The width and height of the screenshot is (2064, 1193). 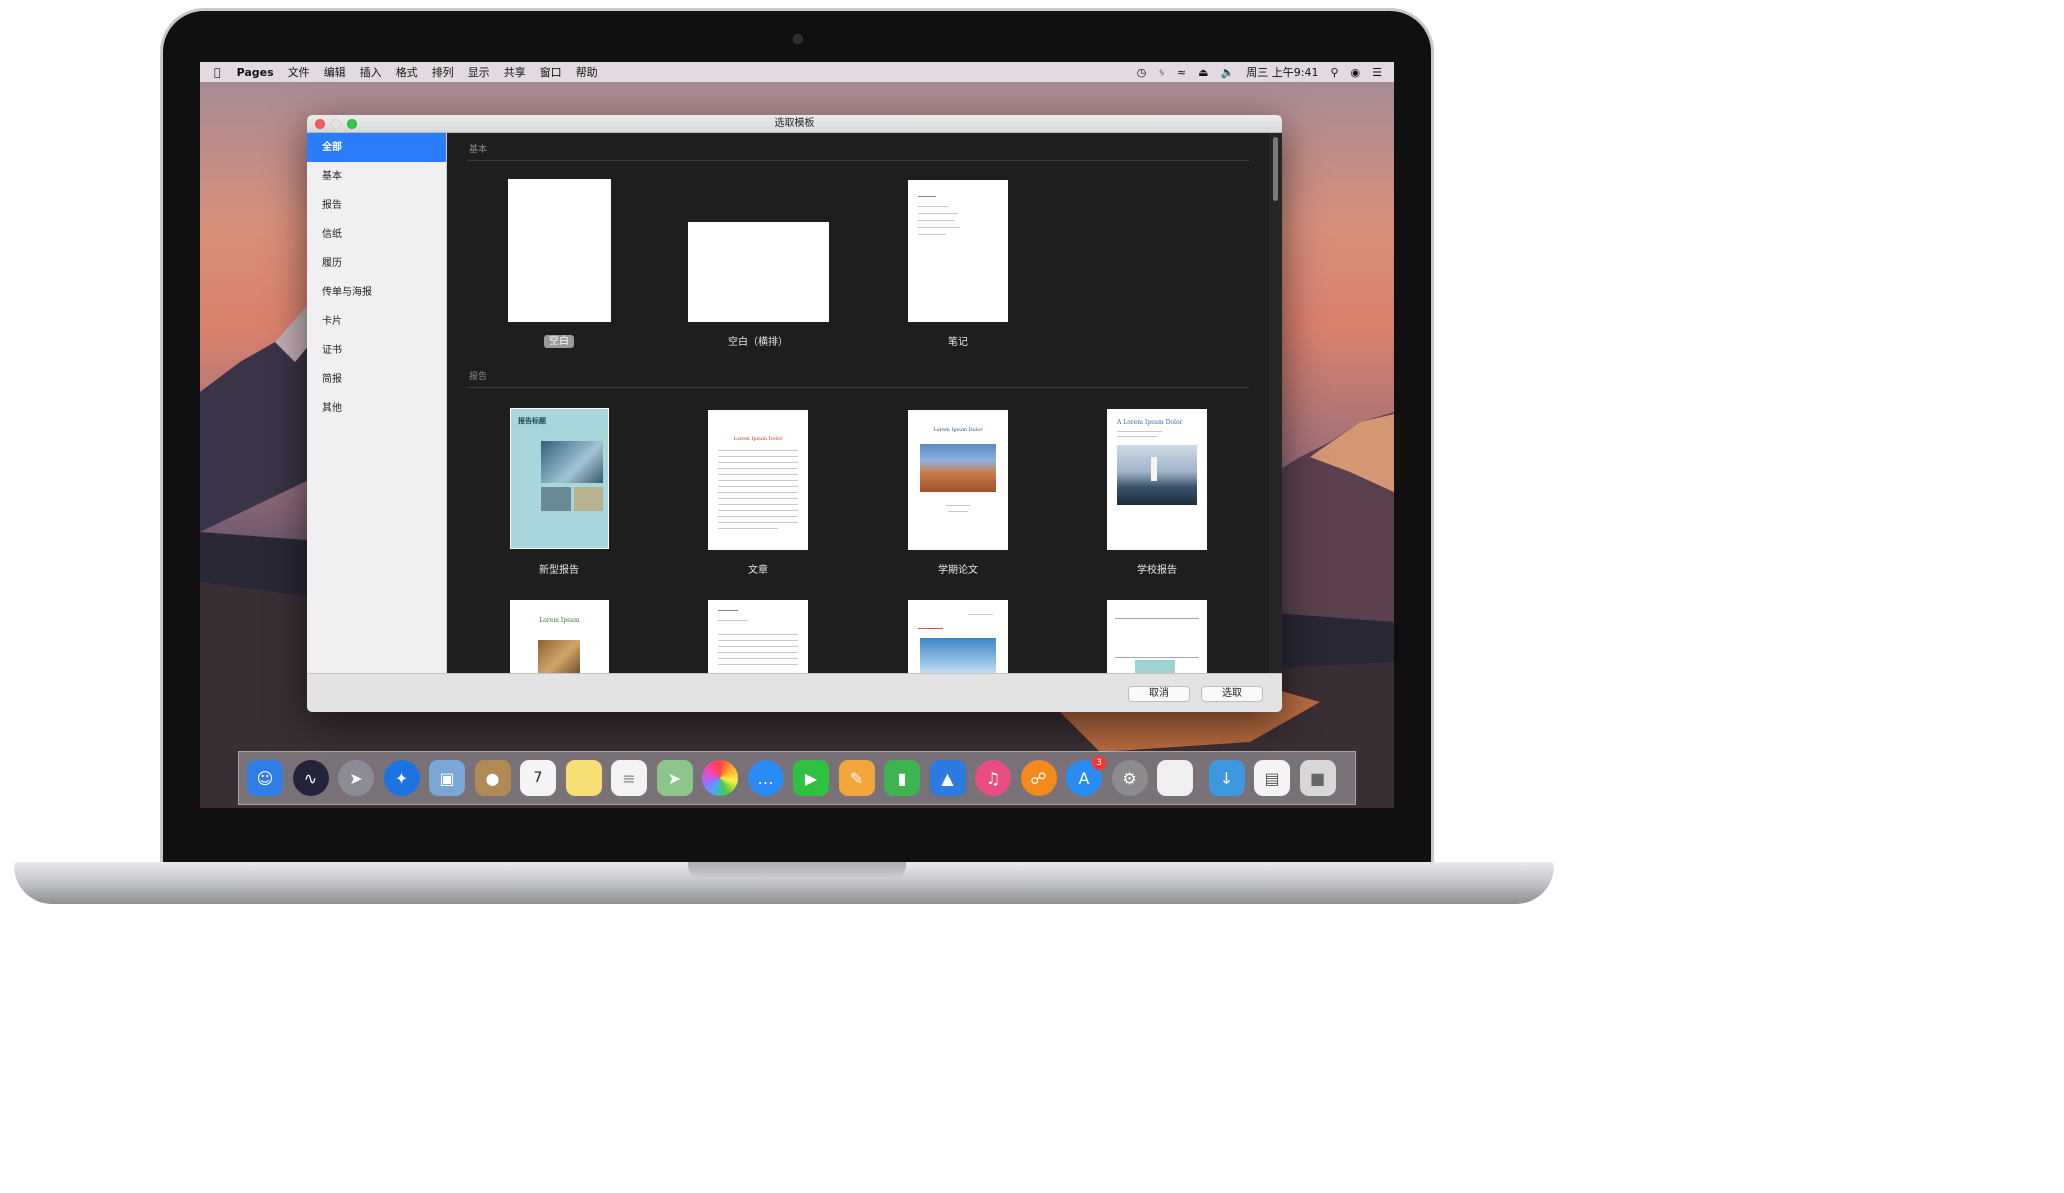 What do you see at coordinates (902, 778) in the screenshot?
I see `numbers-icon: ▮` at bounding box center [902, 778].